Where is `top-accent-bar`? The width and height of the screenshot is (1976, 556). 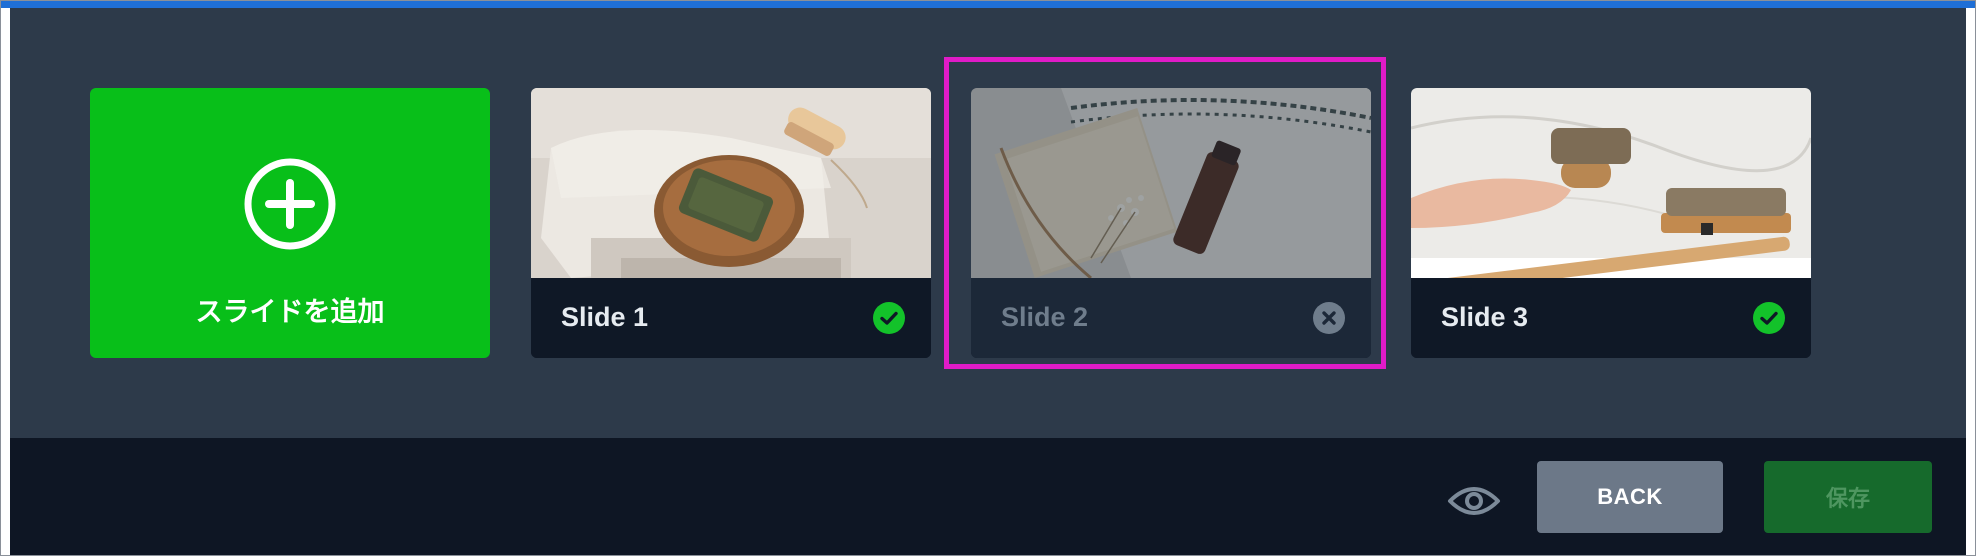 top-accent-bar is located at coordinates (988, 4).